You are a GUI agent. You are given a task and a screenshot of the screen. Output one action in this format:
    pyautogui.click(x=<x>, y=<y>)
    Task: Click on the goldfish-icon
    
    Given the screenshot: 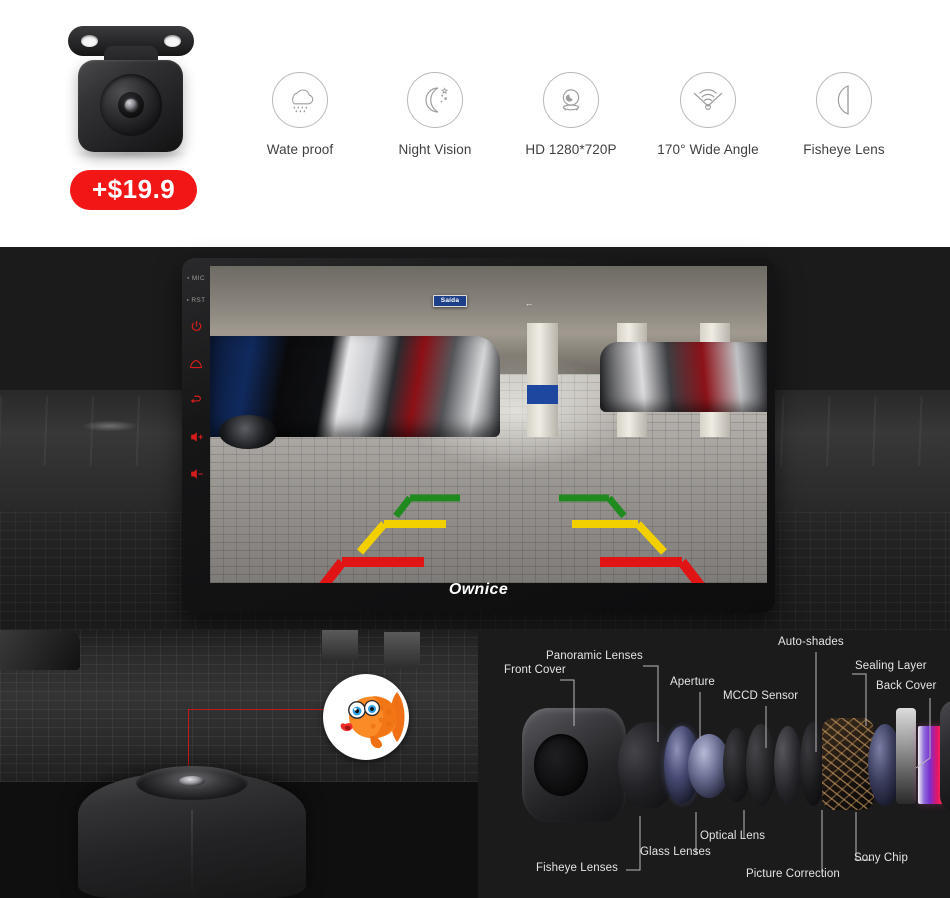 What is the action you would take?
    pyautogui.click(x=372, y=720)
    